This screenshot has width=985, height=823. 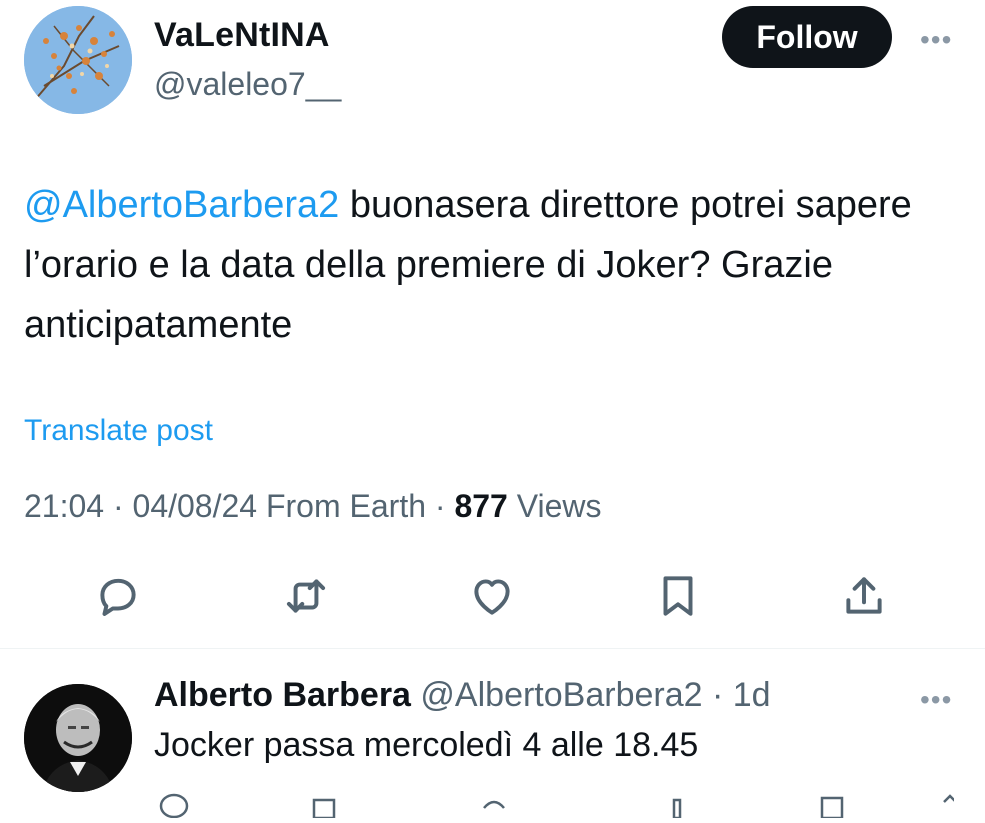 I want to click on post-location: From Earth, so click(x=341, y=506).